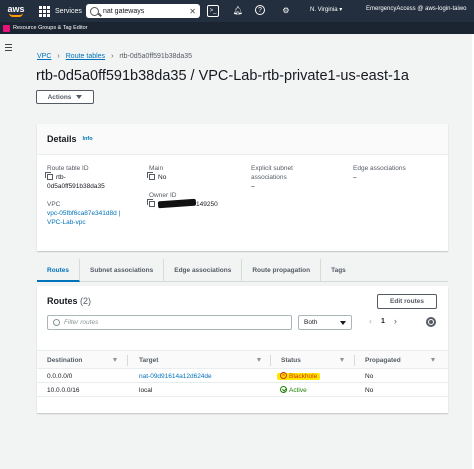 The height and width of the screenshot is (469, 474). I want to click on edge-associations-value: –, so click(355, 177).